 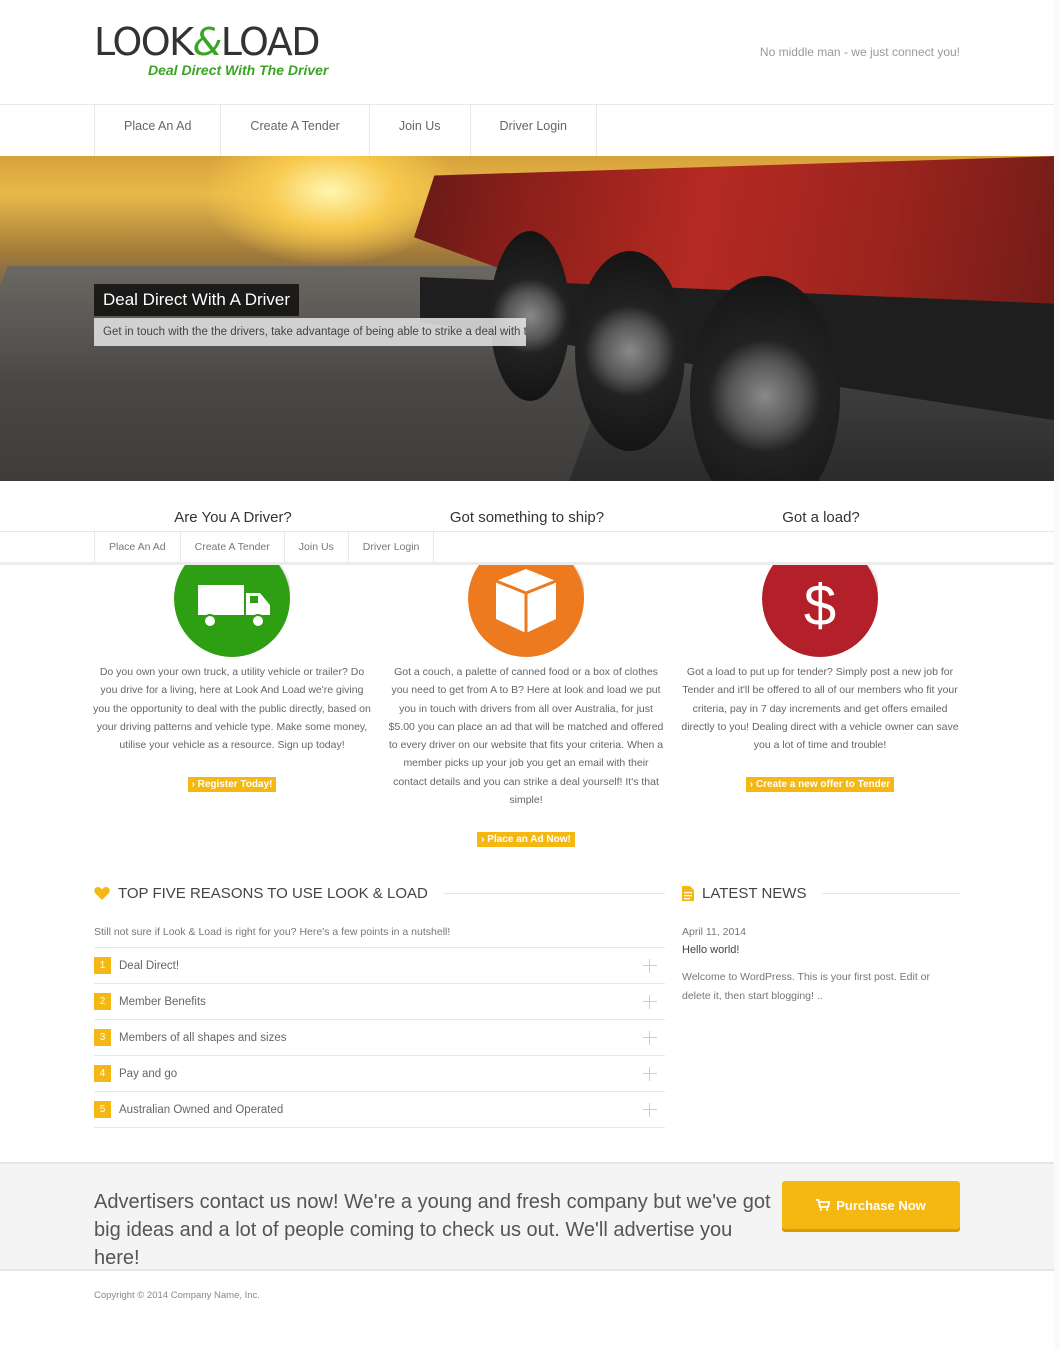 What do you see at coordinates (526, 840) in the screenshot?
I see `place-an-ad-now-button: › Place an Ad Now!` at bounding box center [526, 840].